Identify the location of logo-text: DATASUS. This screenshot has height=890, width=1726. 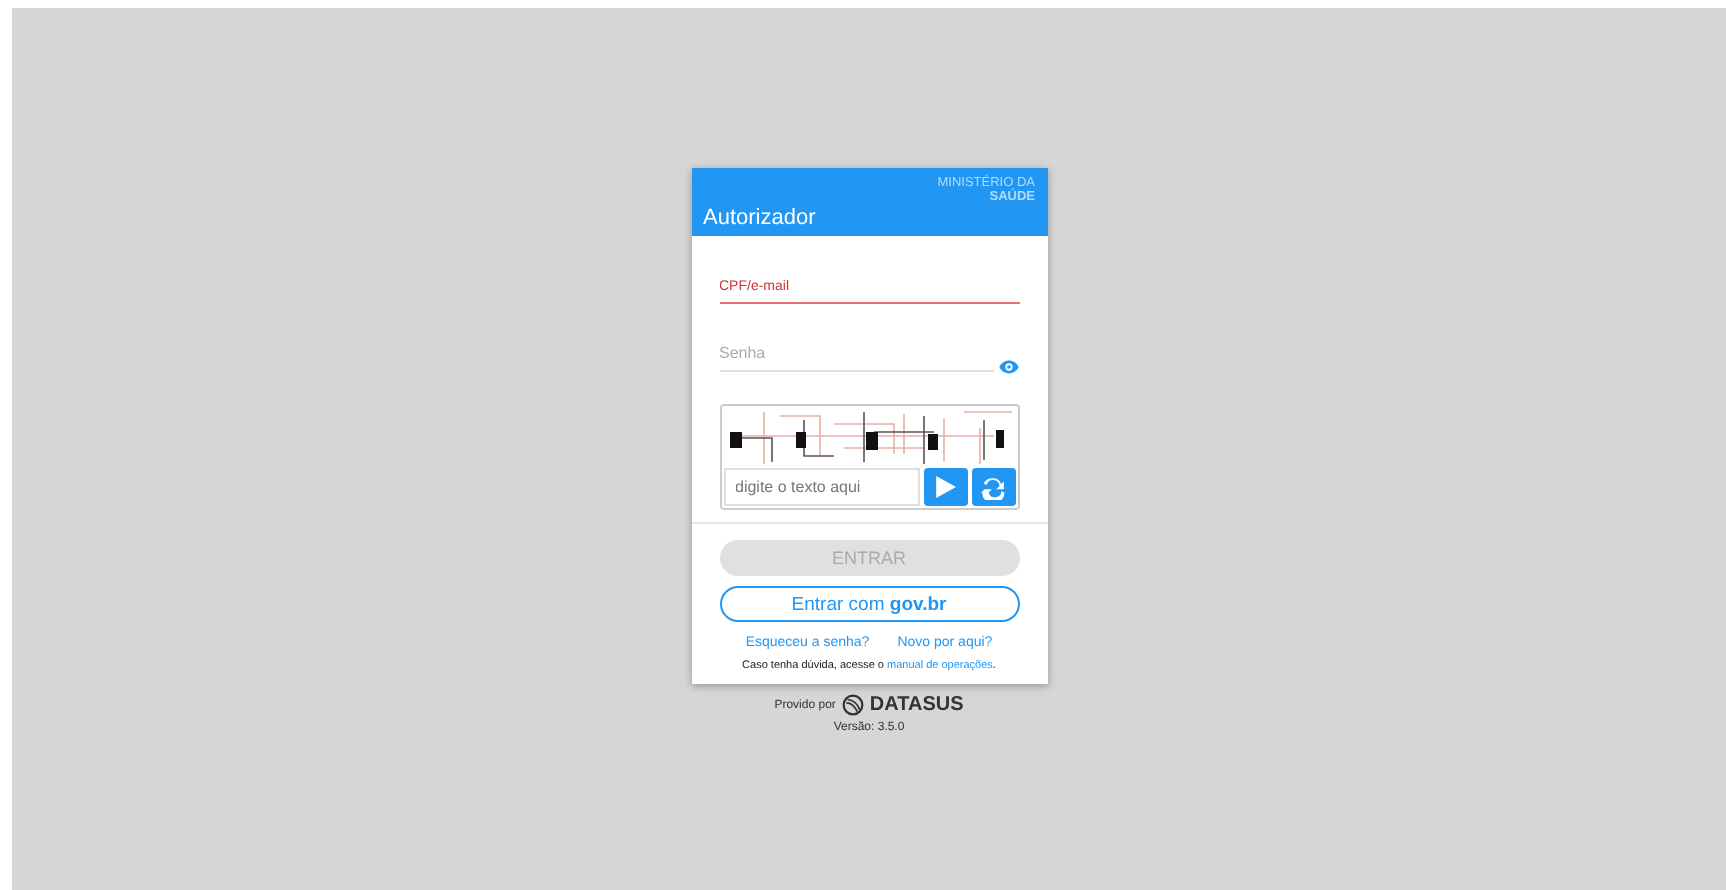
(916, 705).